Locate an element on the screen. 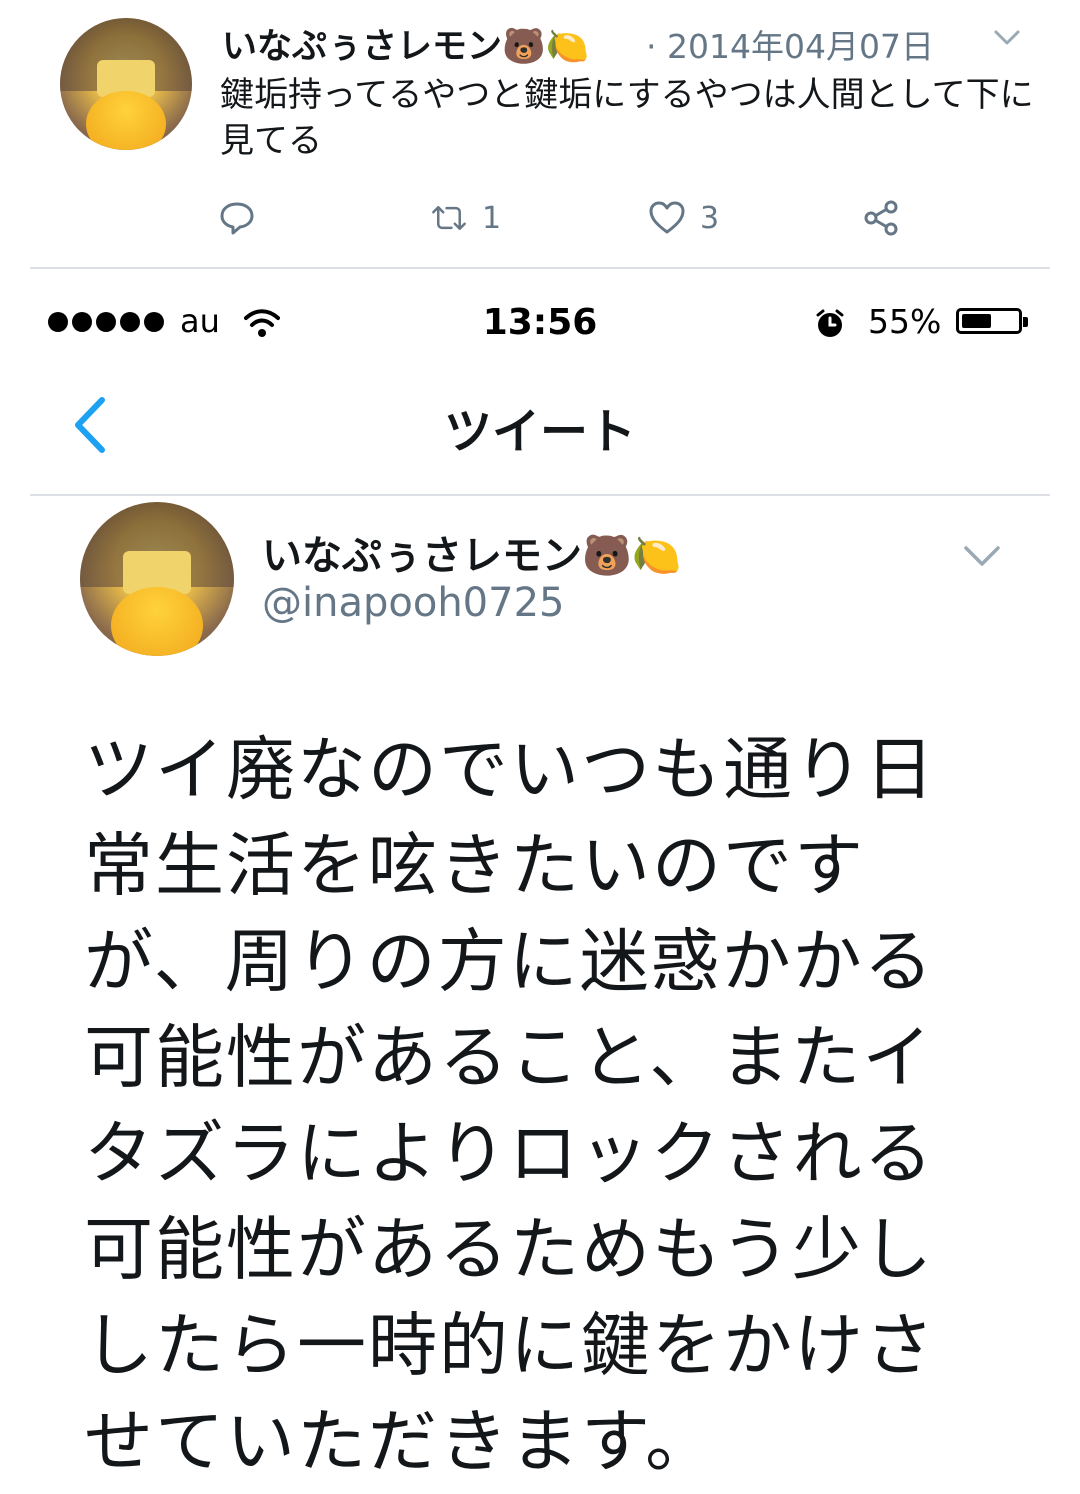 The height and width of the screenshot is (1494, 1080). like-icon is located at coordinates (667, 217).